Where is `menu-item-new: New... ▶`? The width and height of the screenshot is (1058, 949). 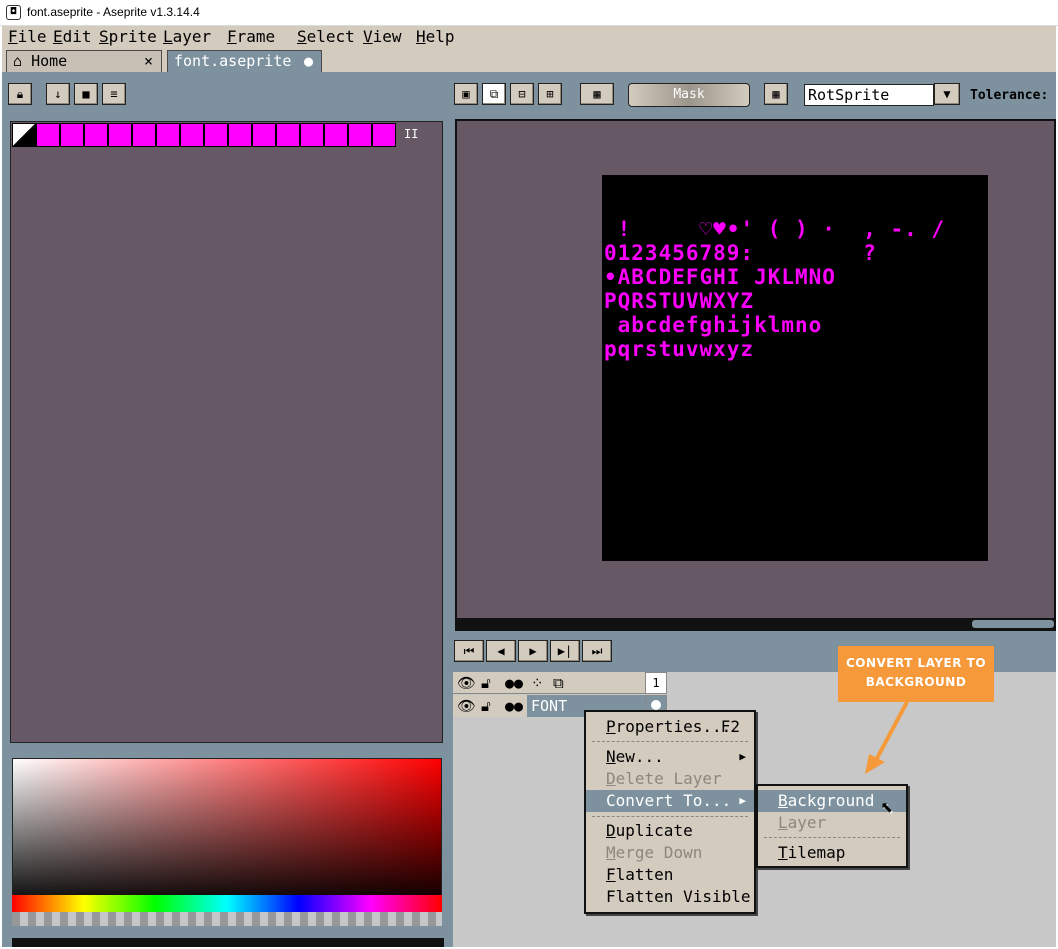 menu-item-new: New... ▶ is located at coordinates (670, 757).